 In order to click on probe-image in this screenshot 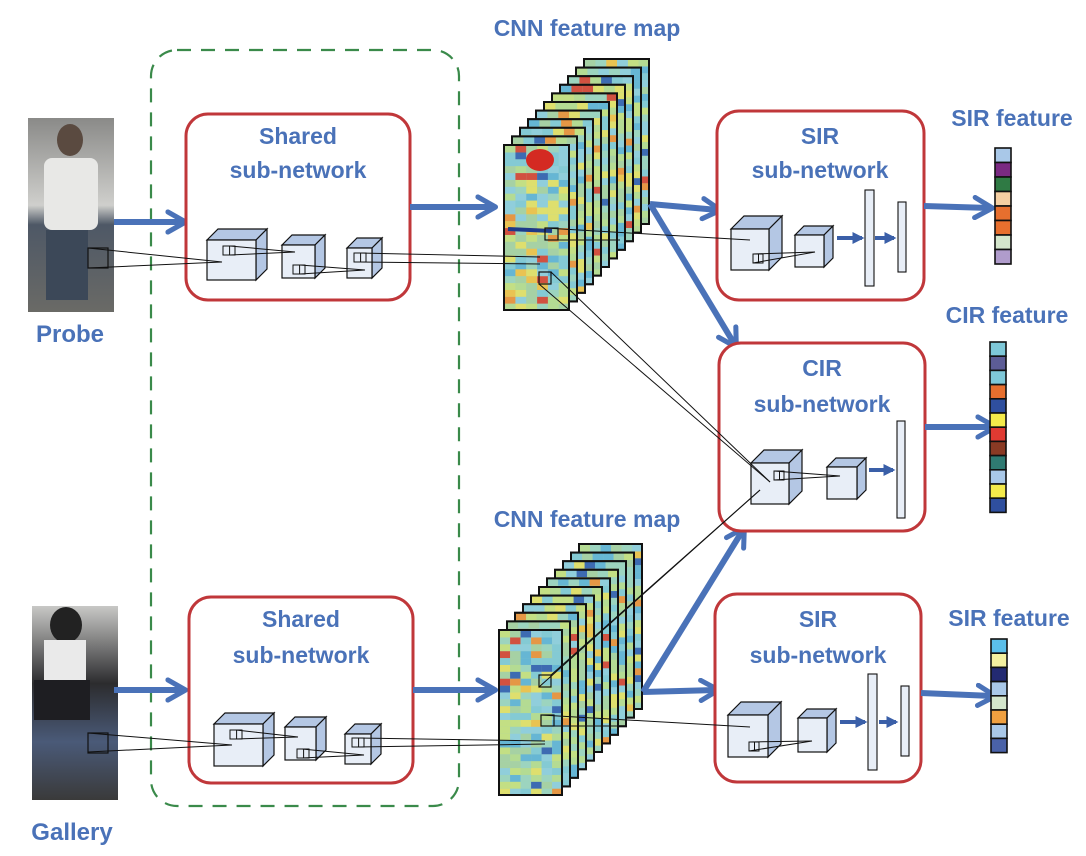, I will do `click(71, 215)`.